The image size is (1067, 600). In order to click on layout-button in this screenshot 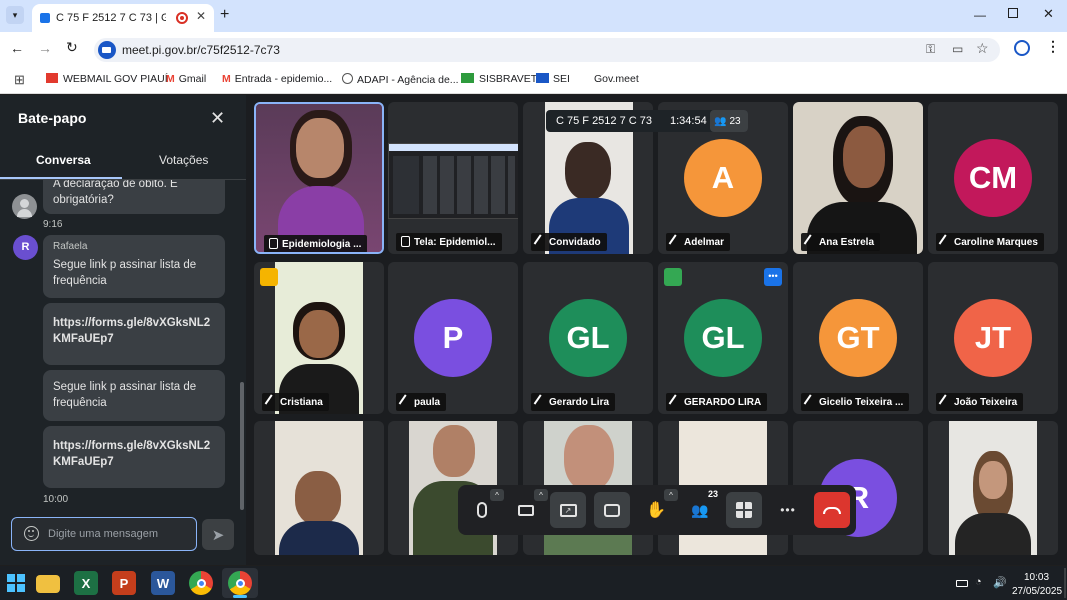, I will do `click(744, 510)`.